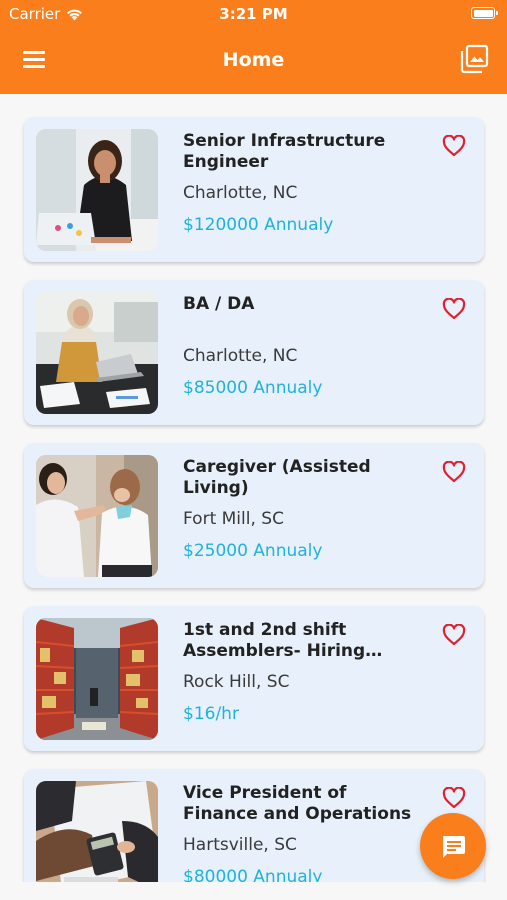 The width and height of the screenshot is (507, 900). What do you see at coordinates (484, 13) in the screenshot?
I see `battery-icon` at bounding box center [484, 13].